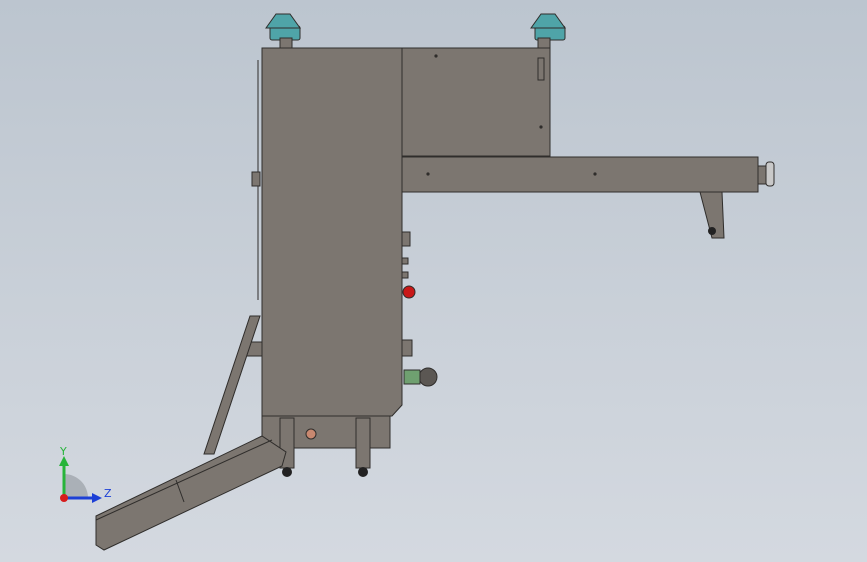 The width and height of the screenshot is (867, 562). Describe the element at coordinates (64, 498) in the screenshot. I see `x-axis-dot` at that location.